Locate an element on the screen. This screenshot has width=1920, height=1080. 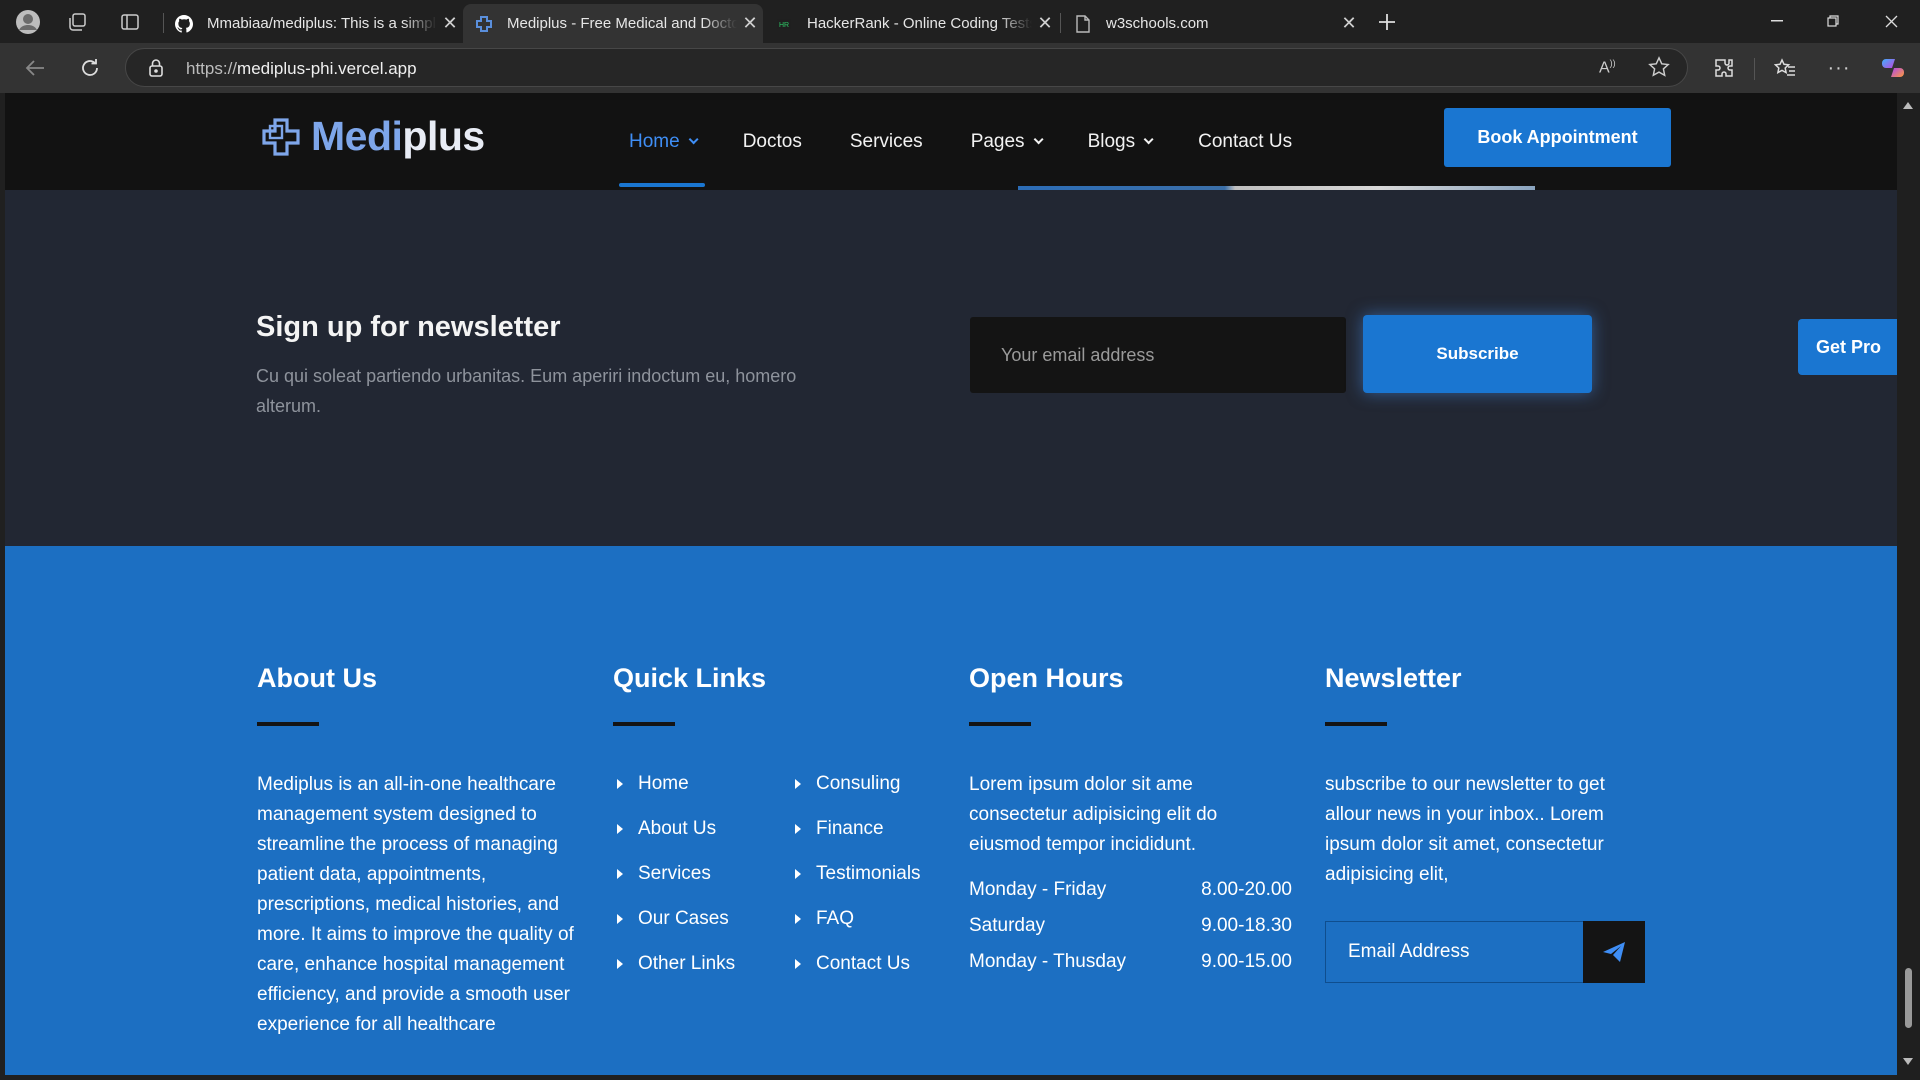
footer-about-title: About Us is located at coordinates (317, 678).